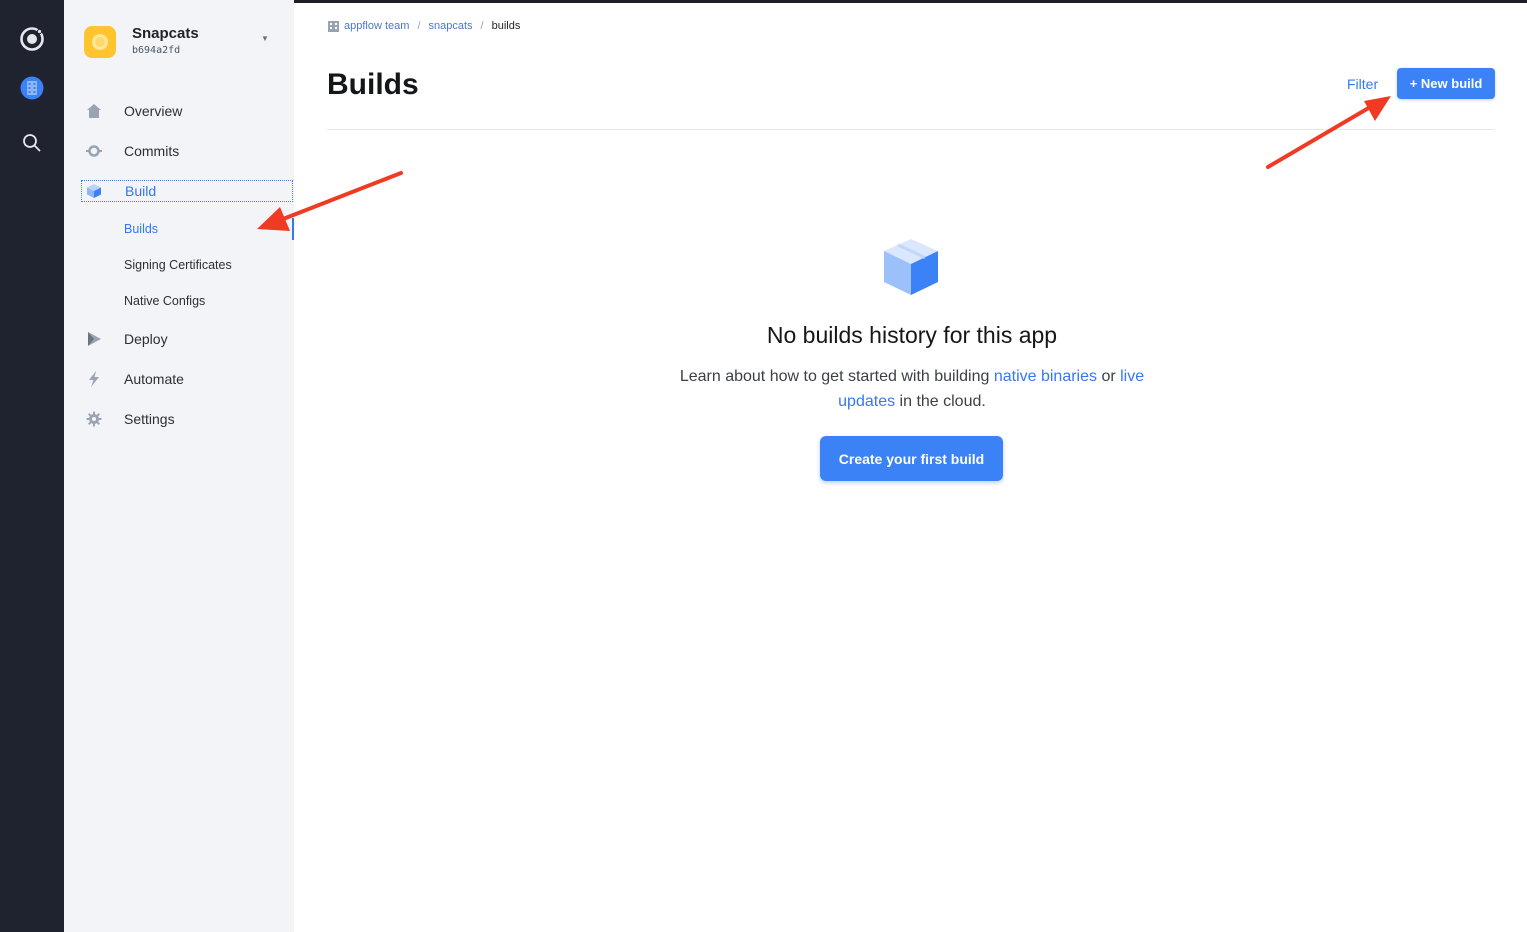 This screenshot has height=932, width=1527. Describe the element at coordinates (186, 151) in the screenshot. I see `sidebar-item-commits: Commits` at that location.